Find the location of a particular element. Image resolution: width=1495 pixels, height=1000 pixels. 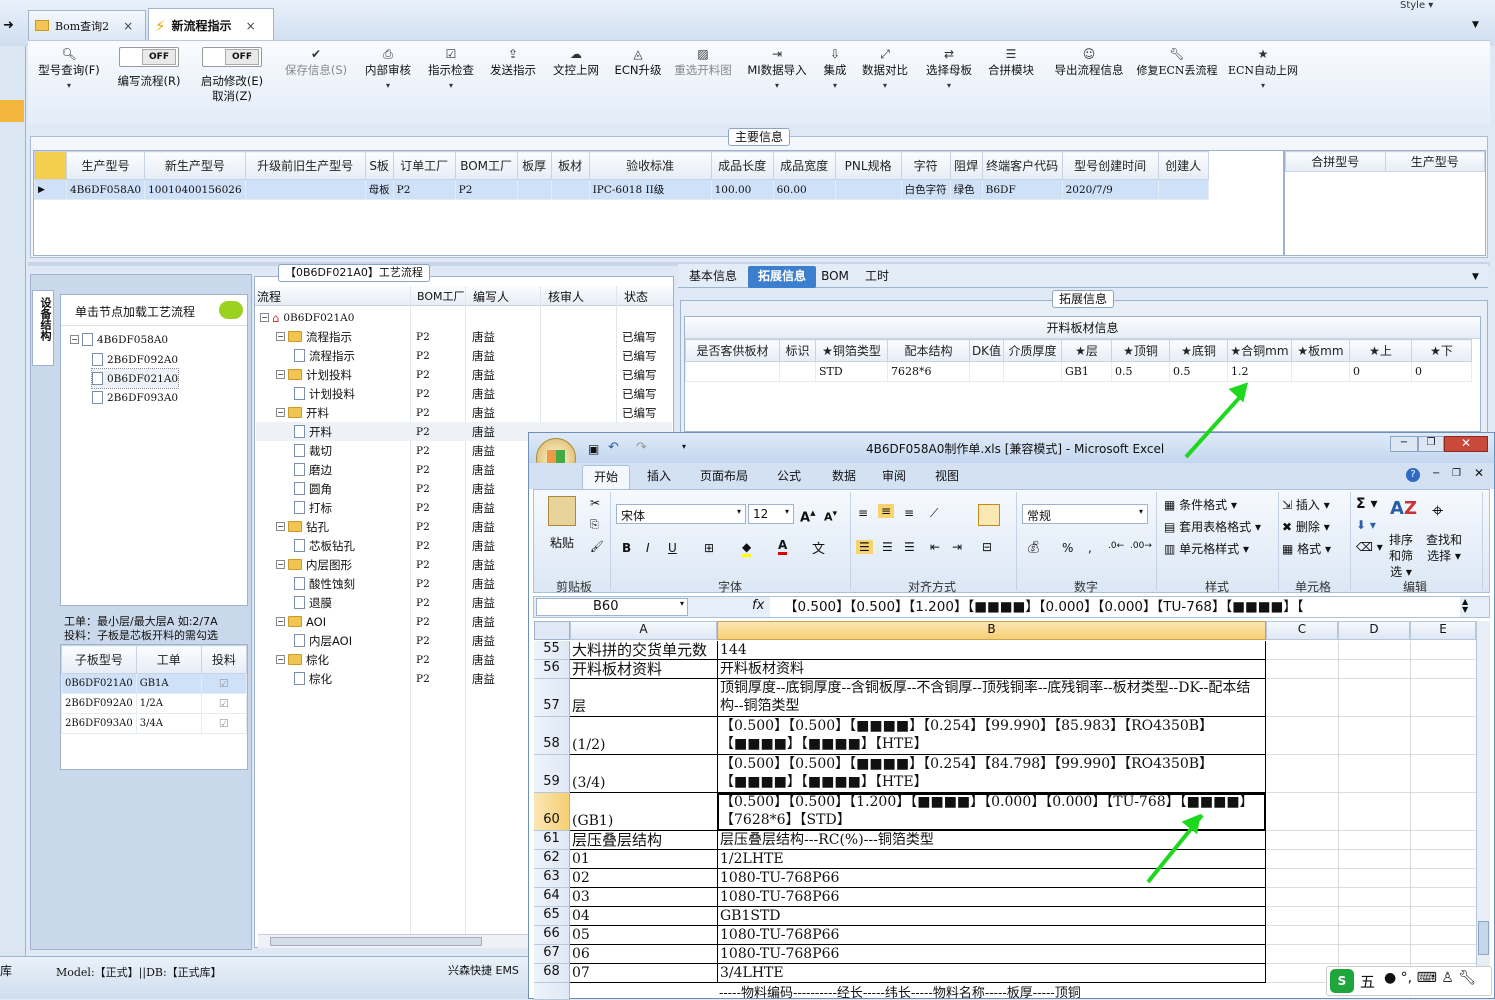

close-icon: × is located at coordinates (128, 26).